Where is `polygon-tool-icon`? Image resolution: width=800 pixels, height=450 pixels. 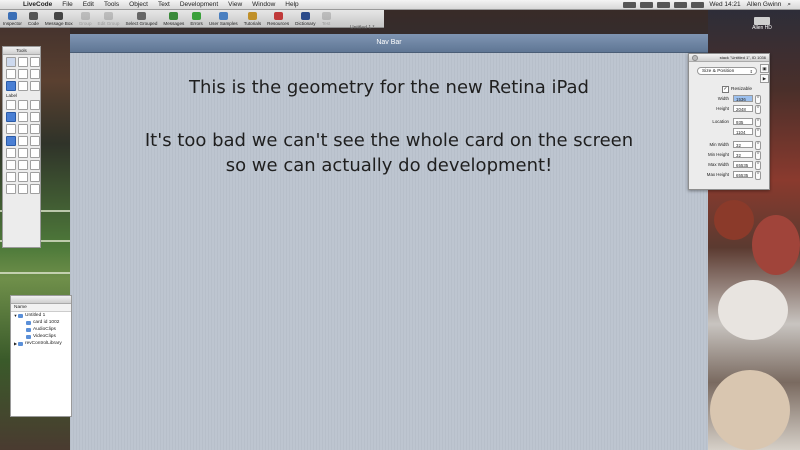
polygon-tool-icon is located at coordinates (11, 165).